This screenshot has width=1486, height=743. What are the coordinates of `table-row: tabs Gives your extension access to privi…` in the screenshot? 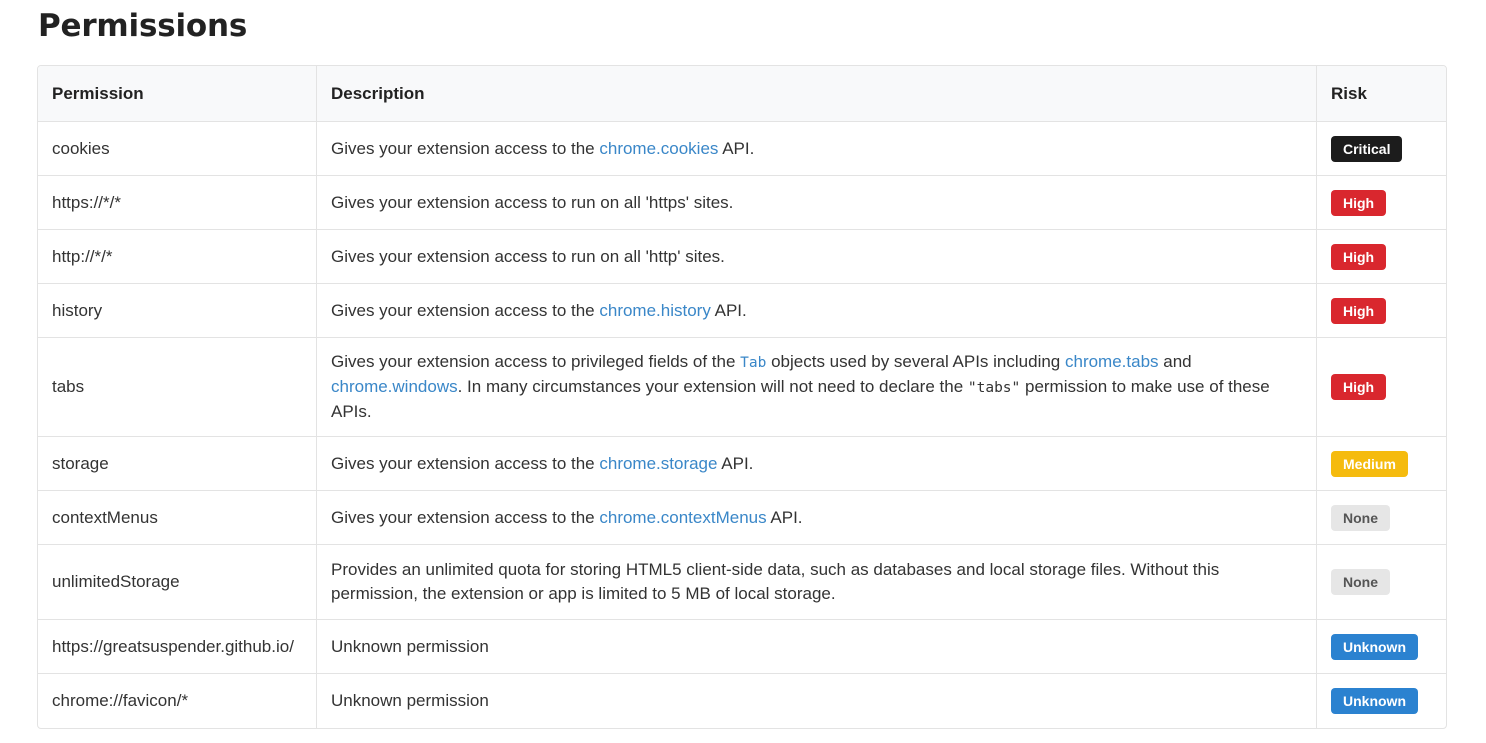 It's located at (742, 387).